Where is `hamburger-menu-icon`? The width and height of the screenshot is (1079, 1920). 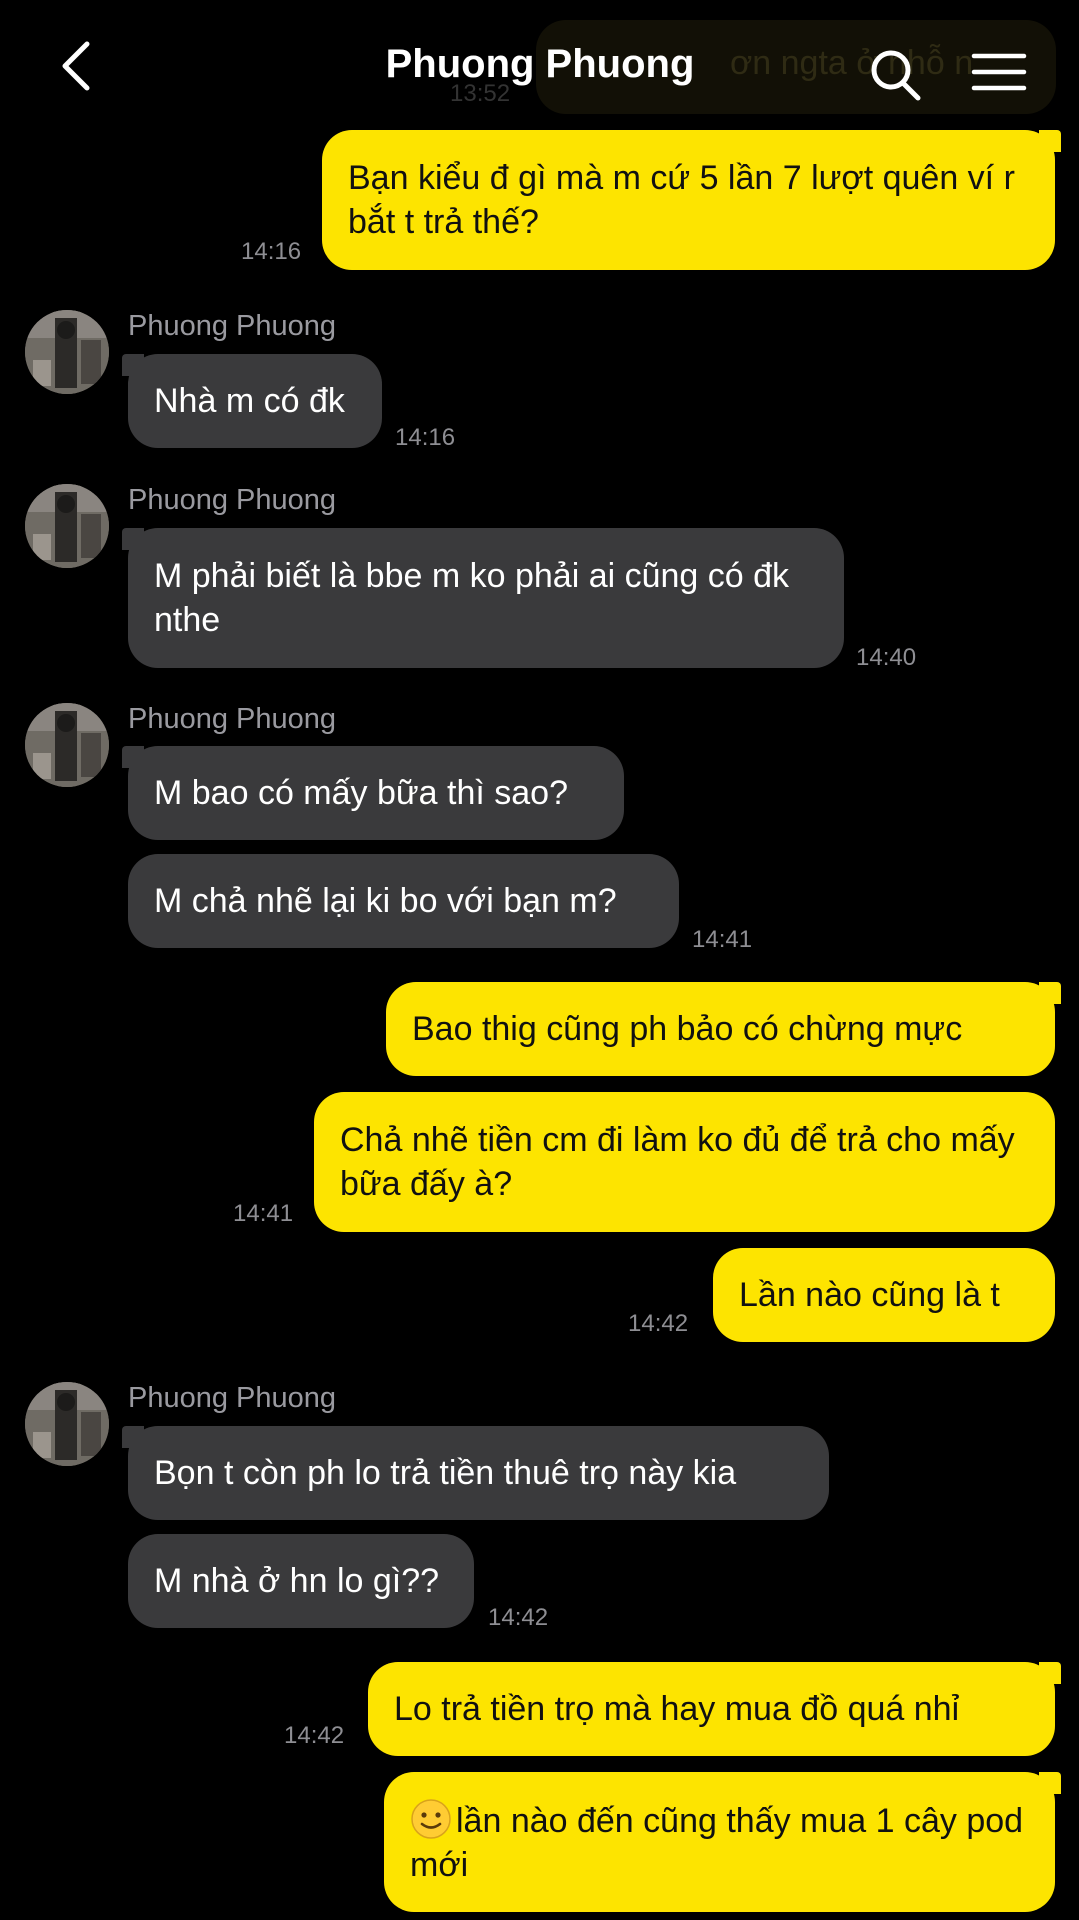
hamburger-menu-icon is located at coordinates (999, 72).